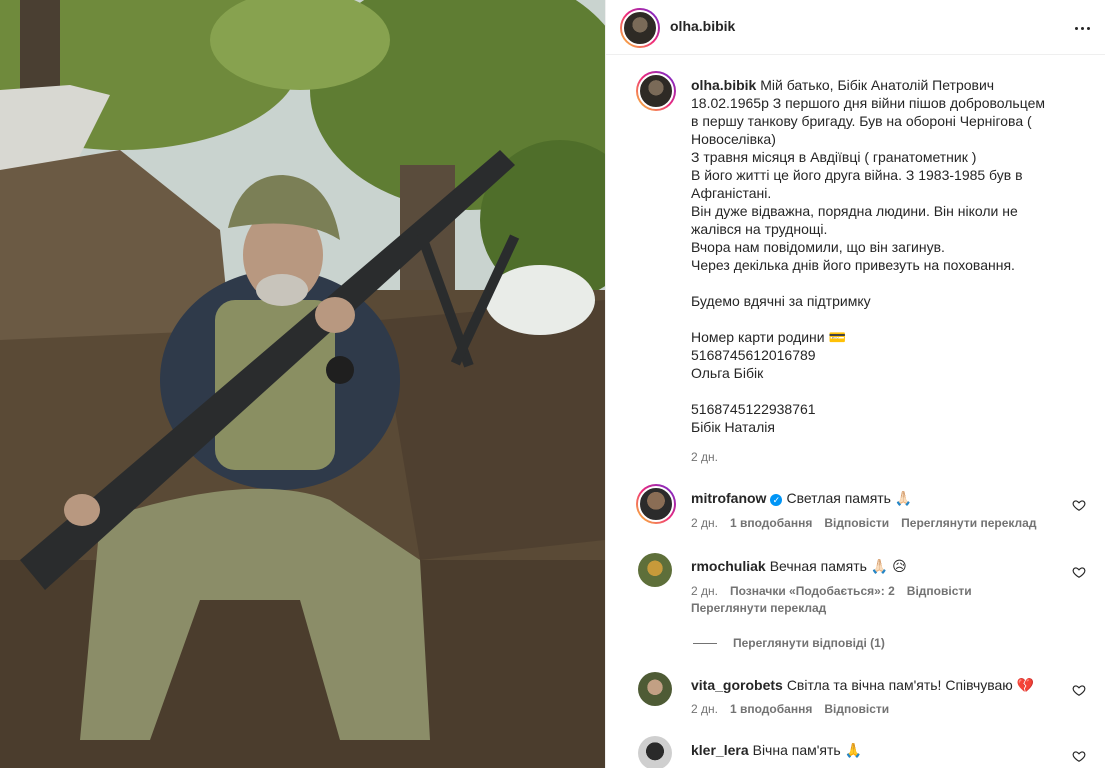  Describe the element at coordinates (776, 500) in the screenshot. I see `verified-badge-icon: ✓` at that location.